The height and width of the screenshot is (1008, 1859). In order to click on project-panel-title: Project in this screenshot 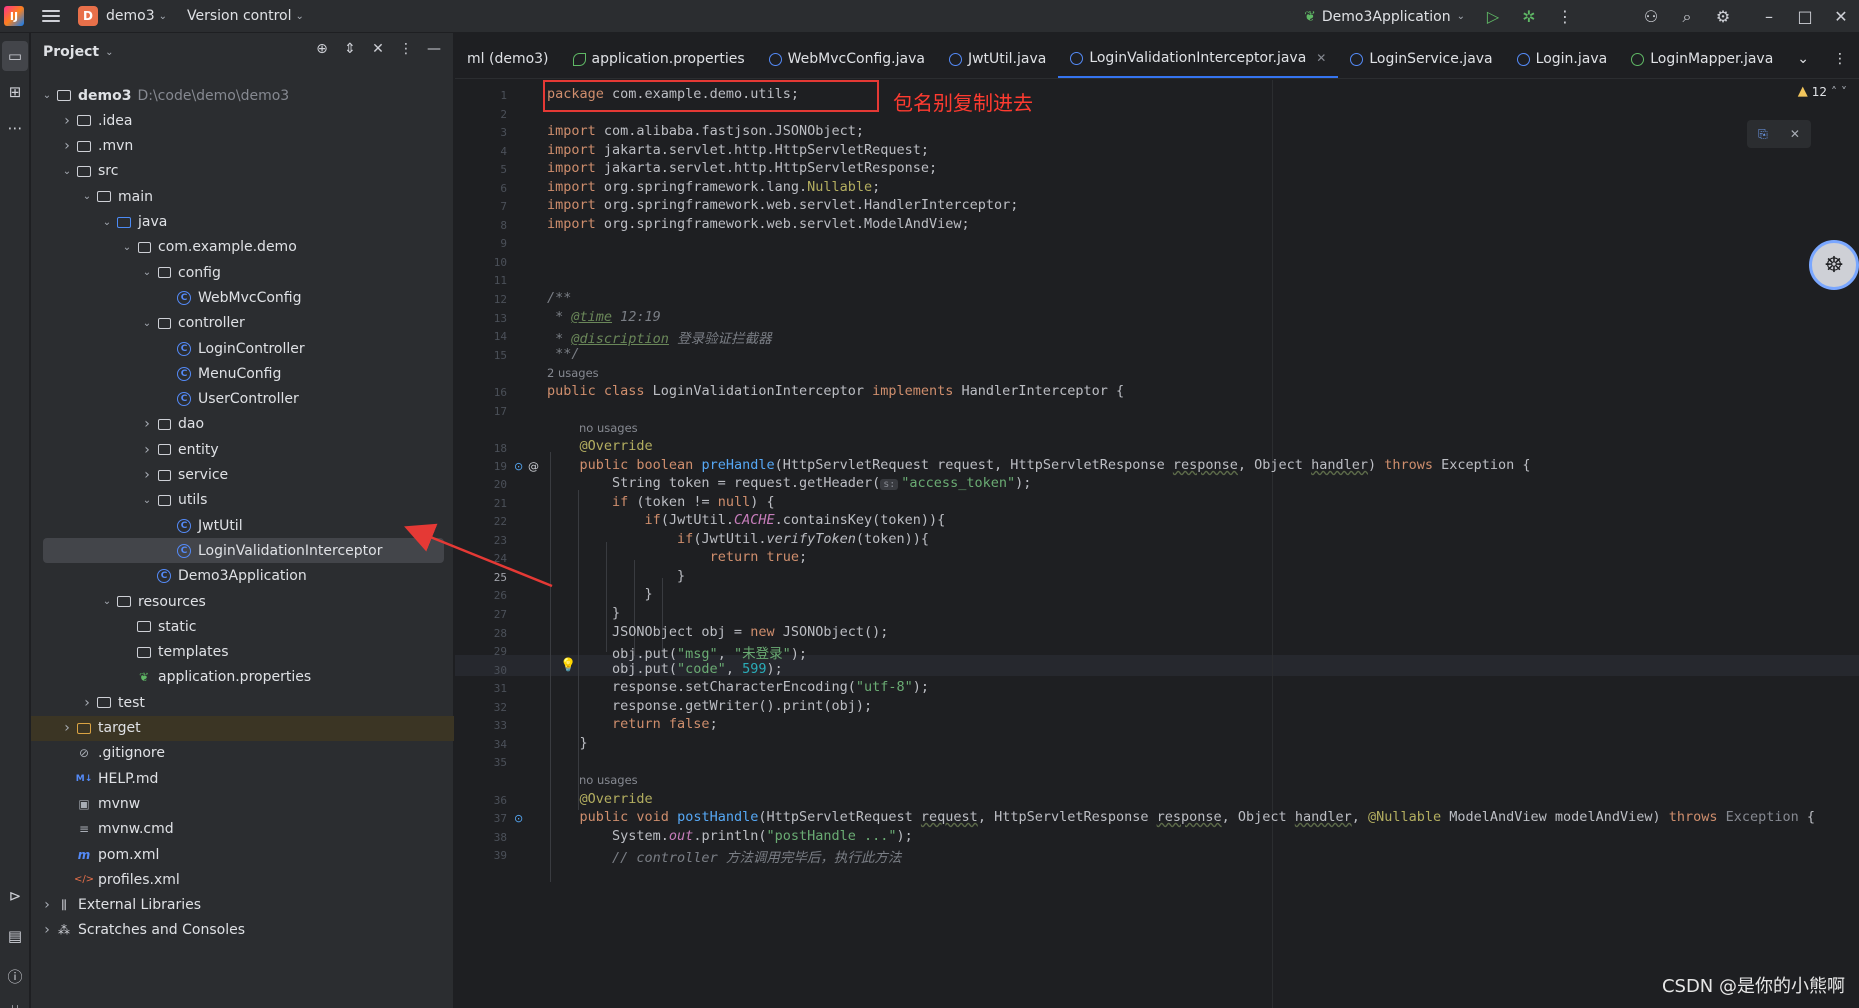, I will do `click(71, 52)`.